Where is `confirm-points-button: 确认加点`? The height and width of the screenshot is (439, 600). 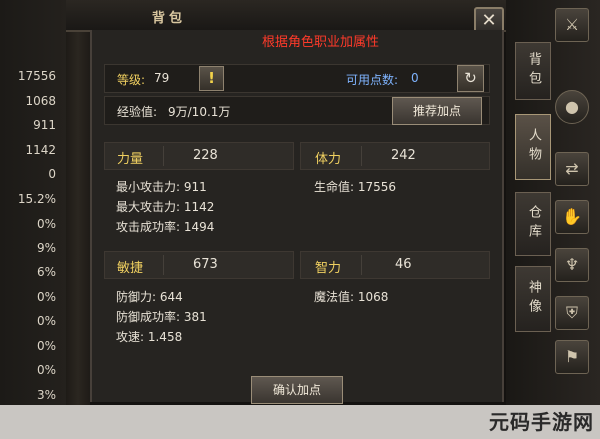
confirm-points-button: 确认加点 is located at coordinates (297, 390).